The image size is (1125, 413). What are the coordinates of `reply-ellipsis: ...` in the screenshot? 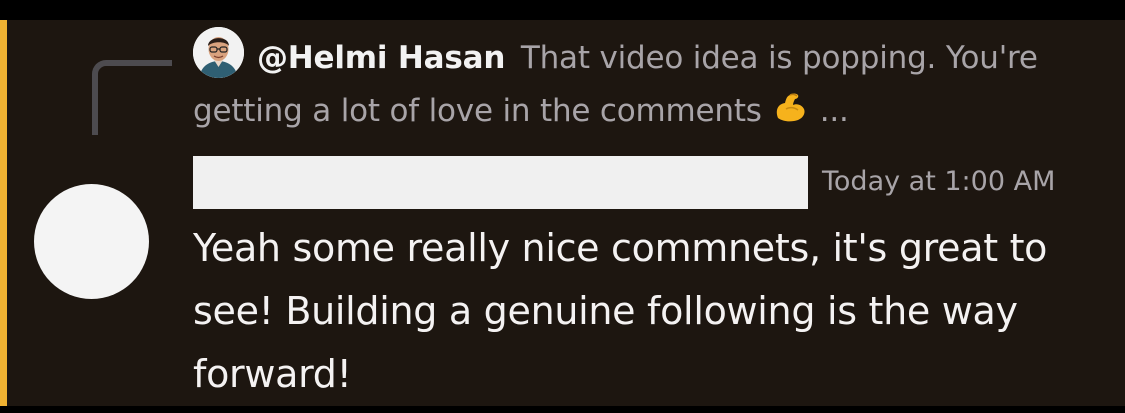 It's located at (834, 111).